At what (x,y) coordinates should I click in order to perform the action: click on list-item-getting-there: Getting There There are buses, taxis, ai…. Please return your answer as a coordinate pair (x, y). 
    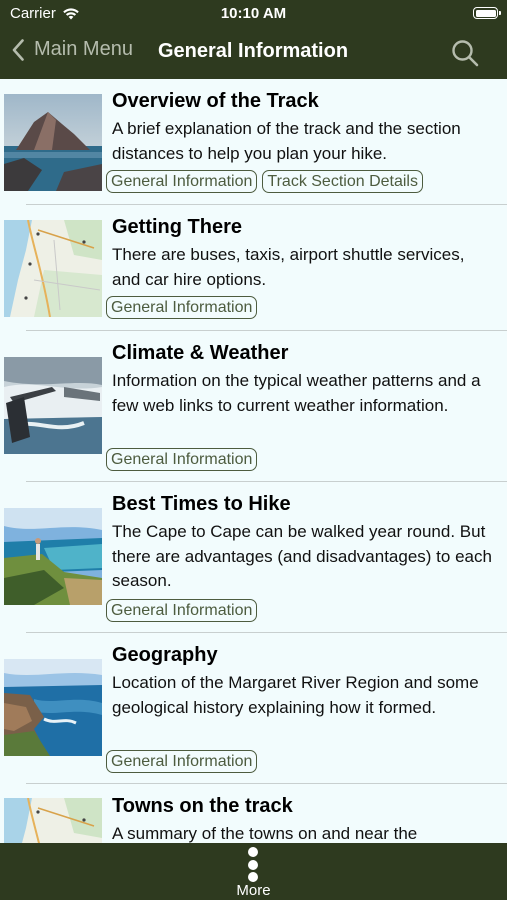
    Looking at the image, I should click on (253, 268).